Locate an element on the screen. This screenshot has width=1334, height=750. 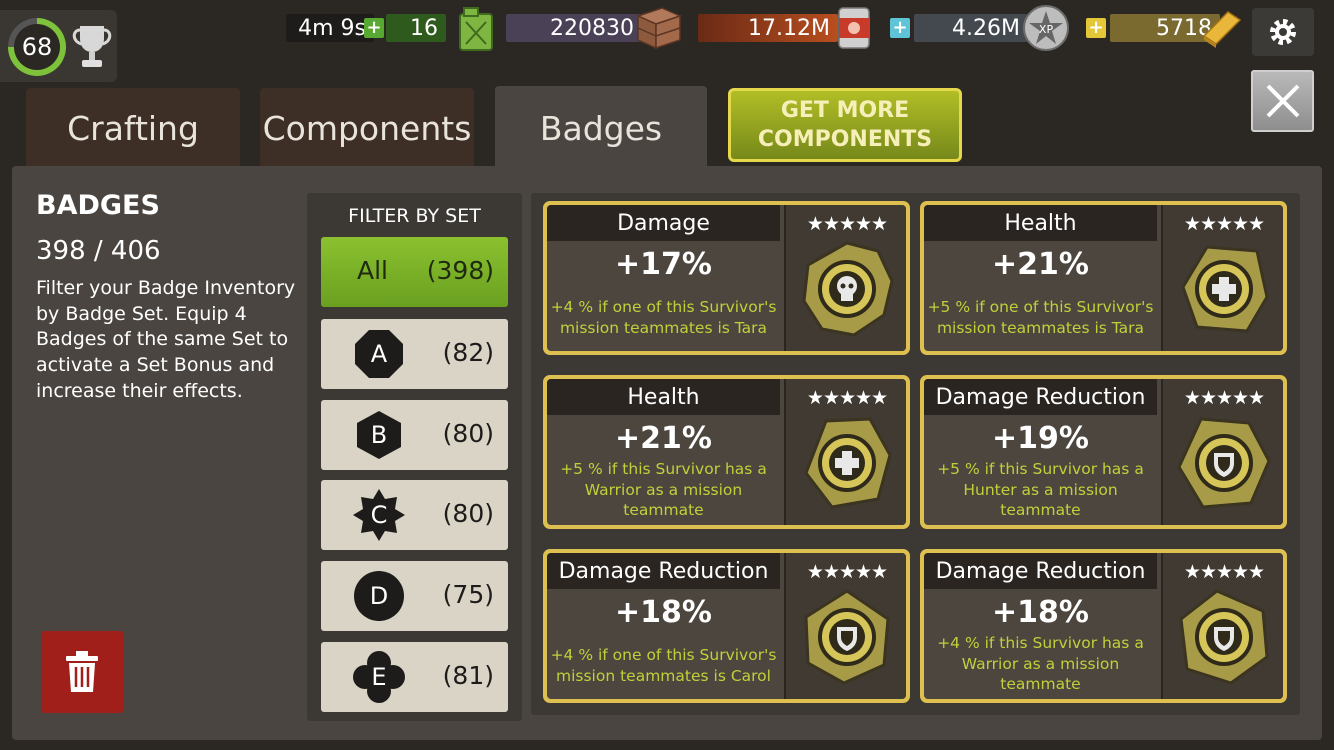
badge-stat: Damage is located at coordinates (663, 223).